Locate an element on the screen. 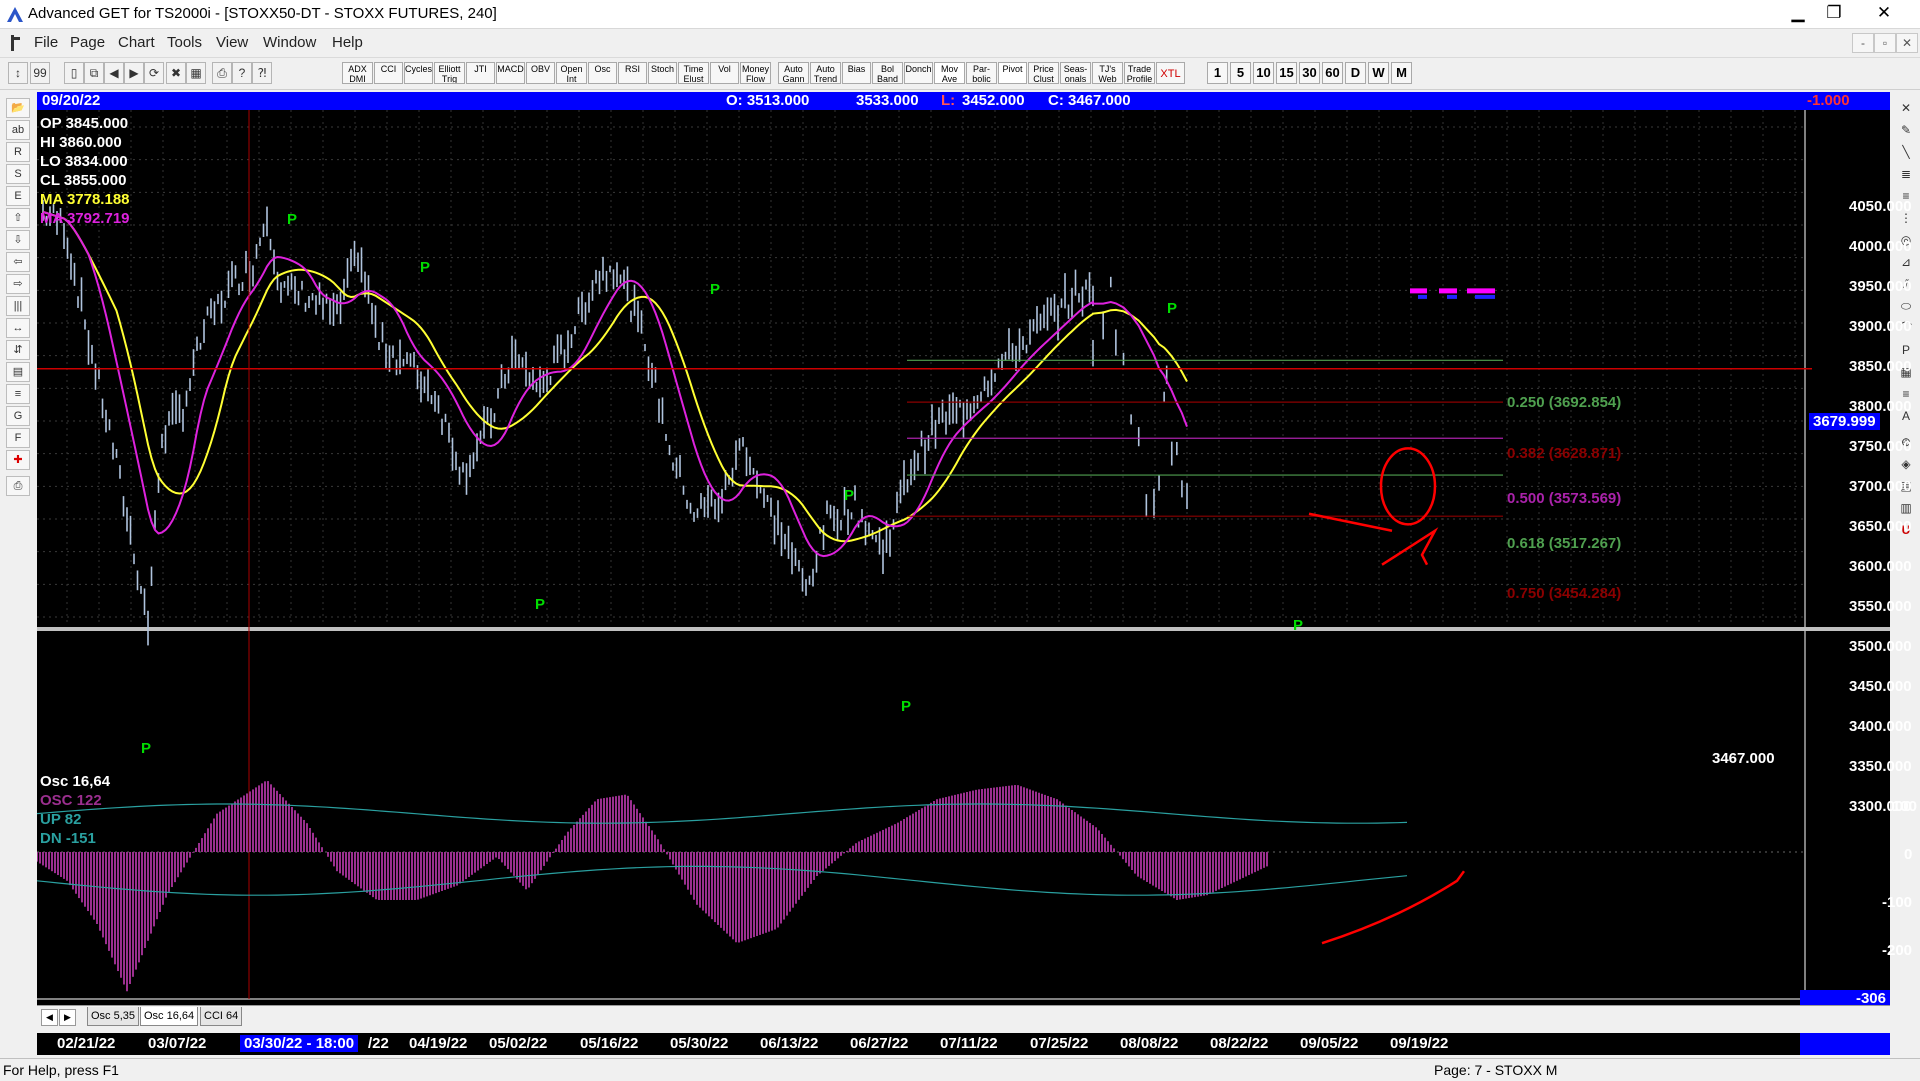  menu-view: View is located at coordinates (232, 42).